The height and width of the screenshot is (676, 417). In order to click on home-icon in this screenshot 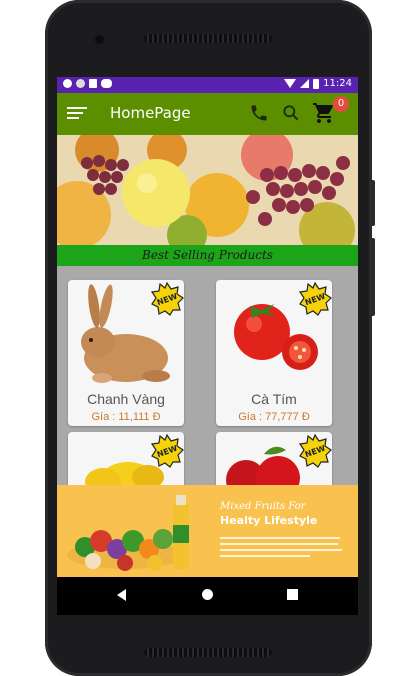, I will do `click(207, 594)`.